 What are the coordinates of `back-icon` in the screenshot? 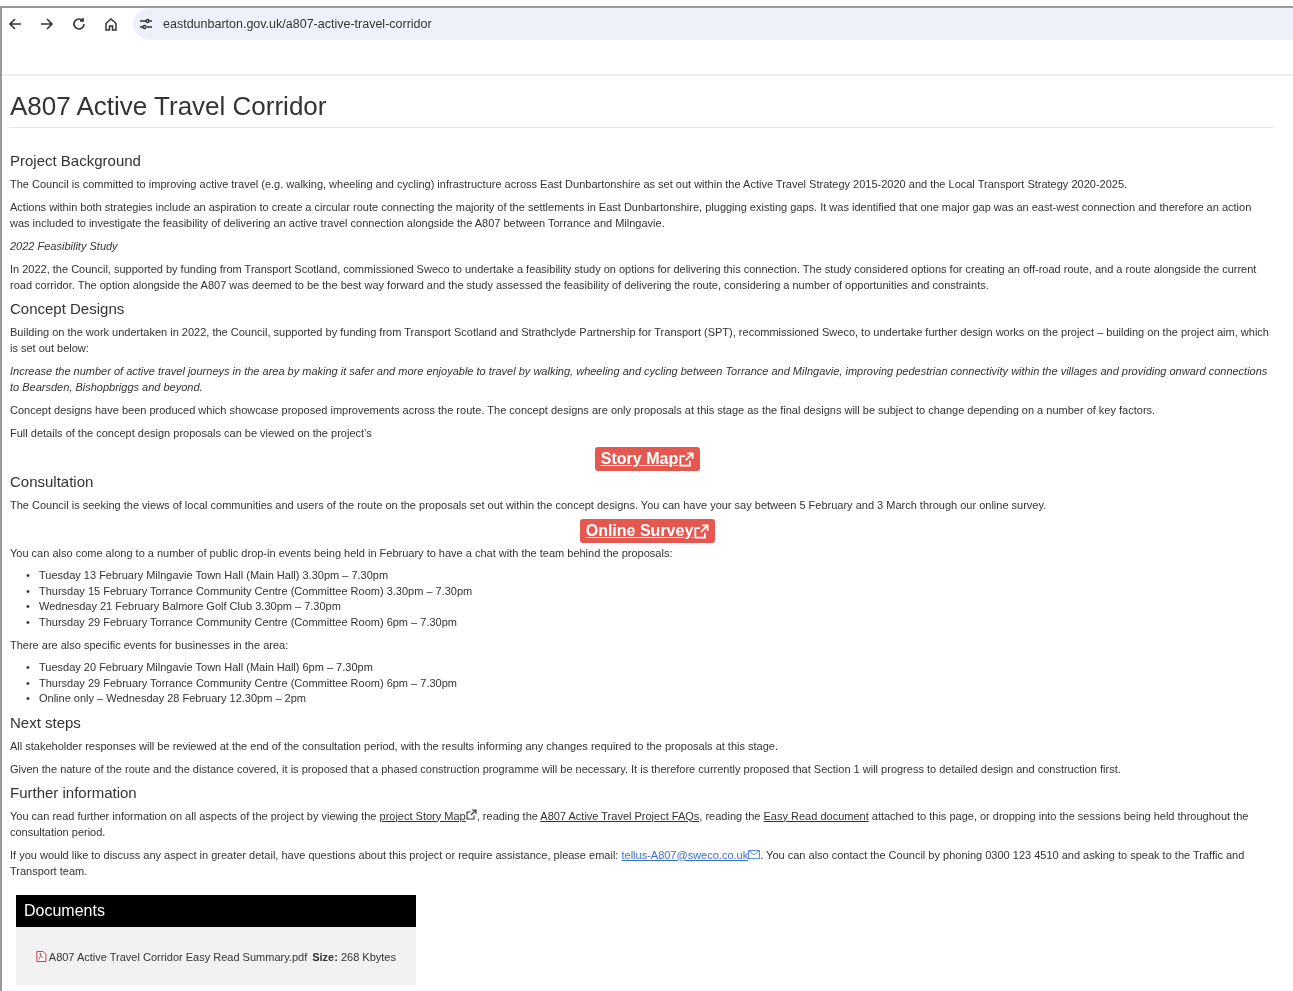 It's located at (15, 24).